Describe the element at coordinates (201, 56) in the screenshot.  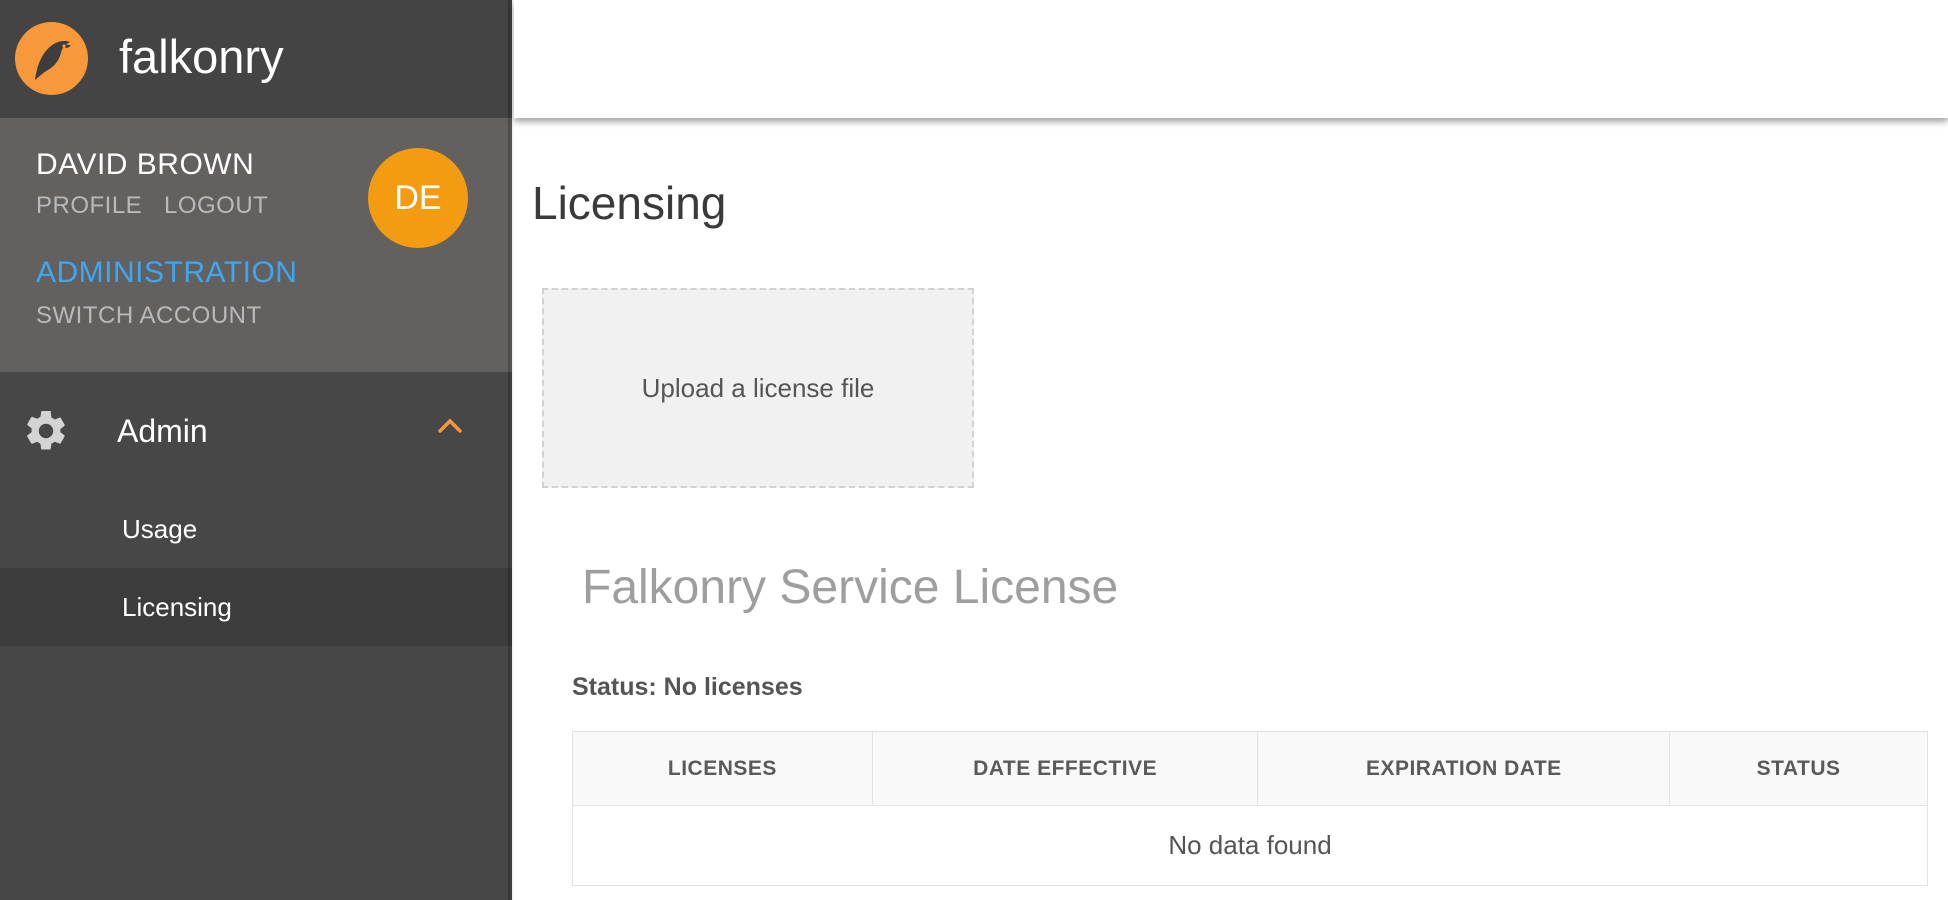
I see `brand-name: falkonry` at that location.